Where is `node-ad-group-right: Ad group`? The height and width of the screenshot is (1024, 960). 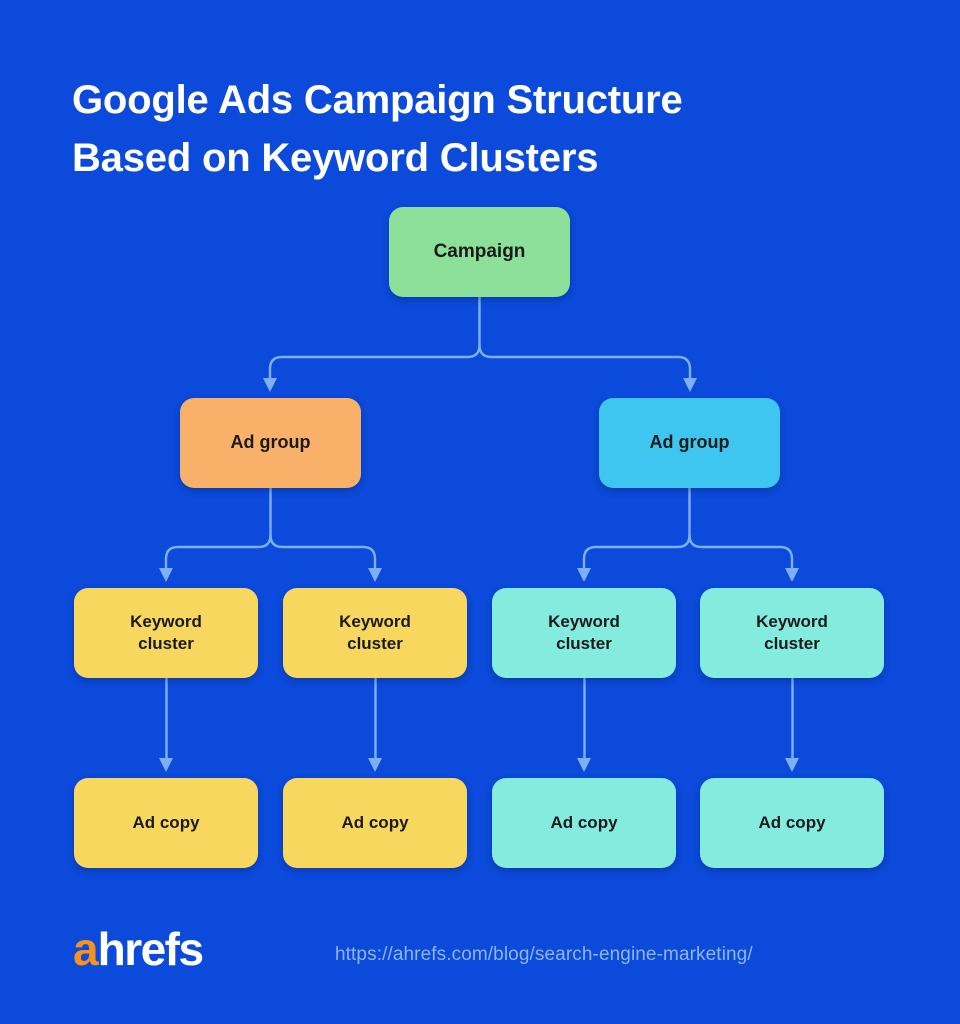
node-ad-group-right: Ad group is located at coordinates (689, 443).